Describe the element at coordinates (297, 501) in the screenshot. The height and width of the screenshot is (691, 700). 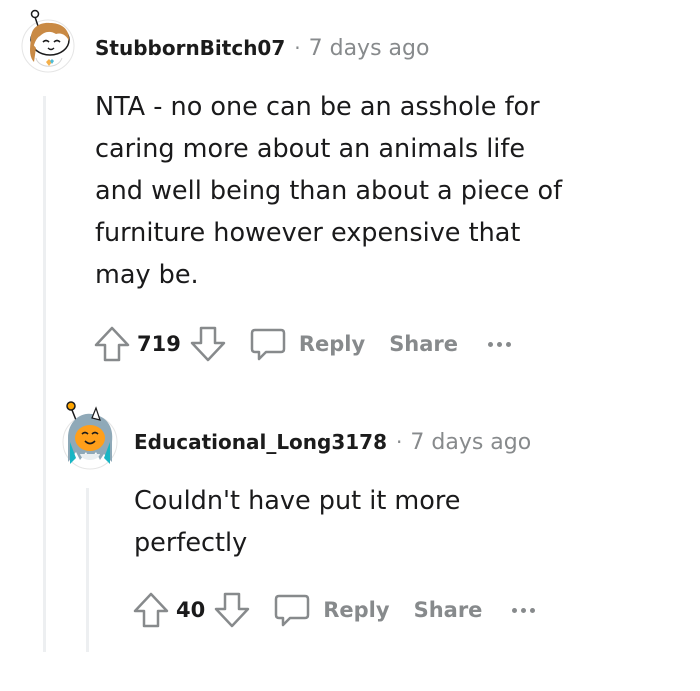
I see `comment-text-line: Couldn't have put it more` at that location.